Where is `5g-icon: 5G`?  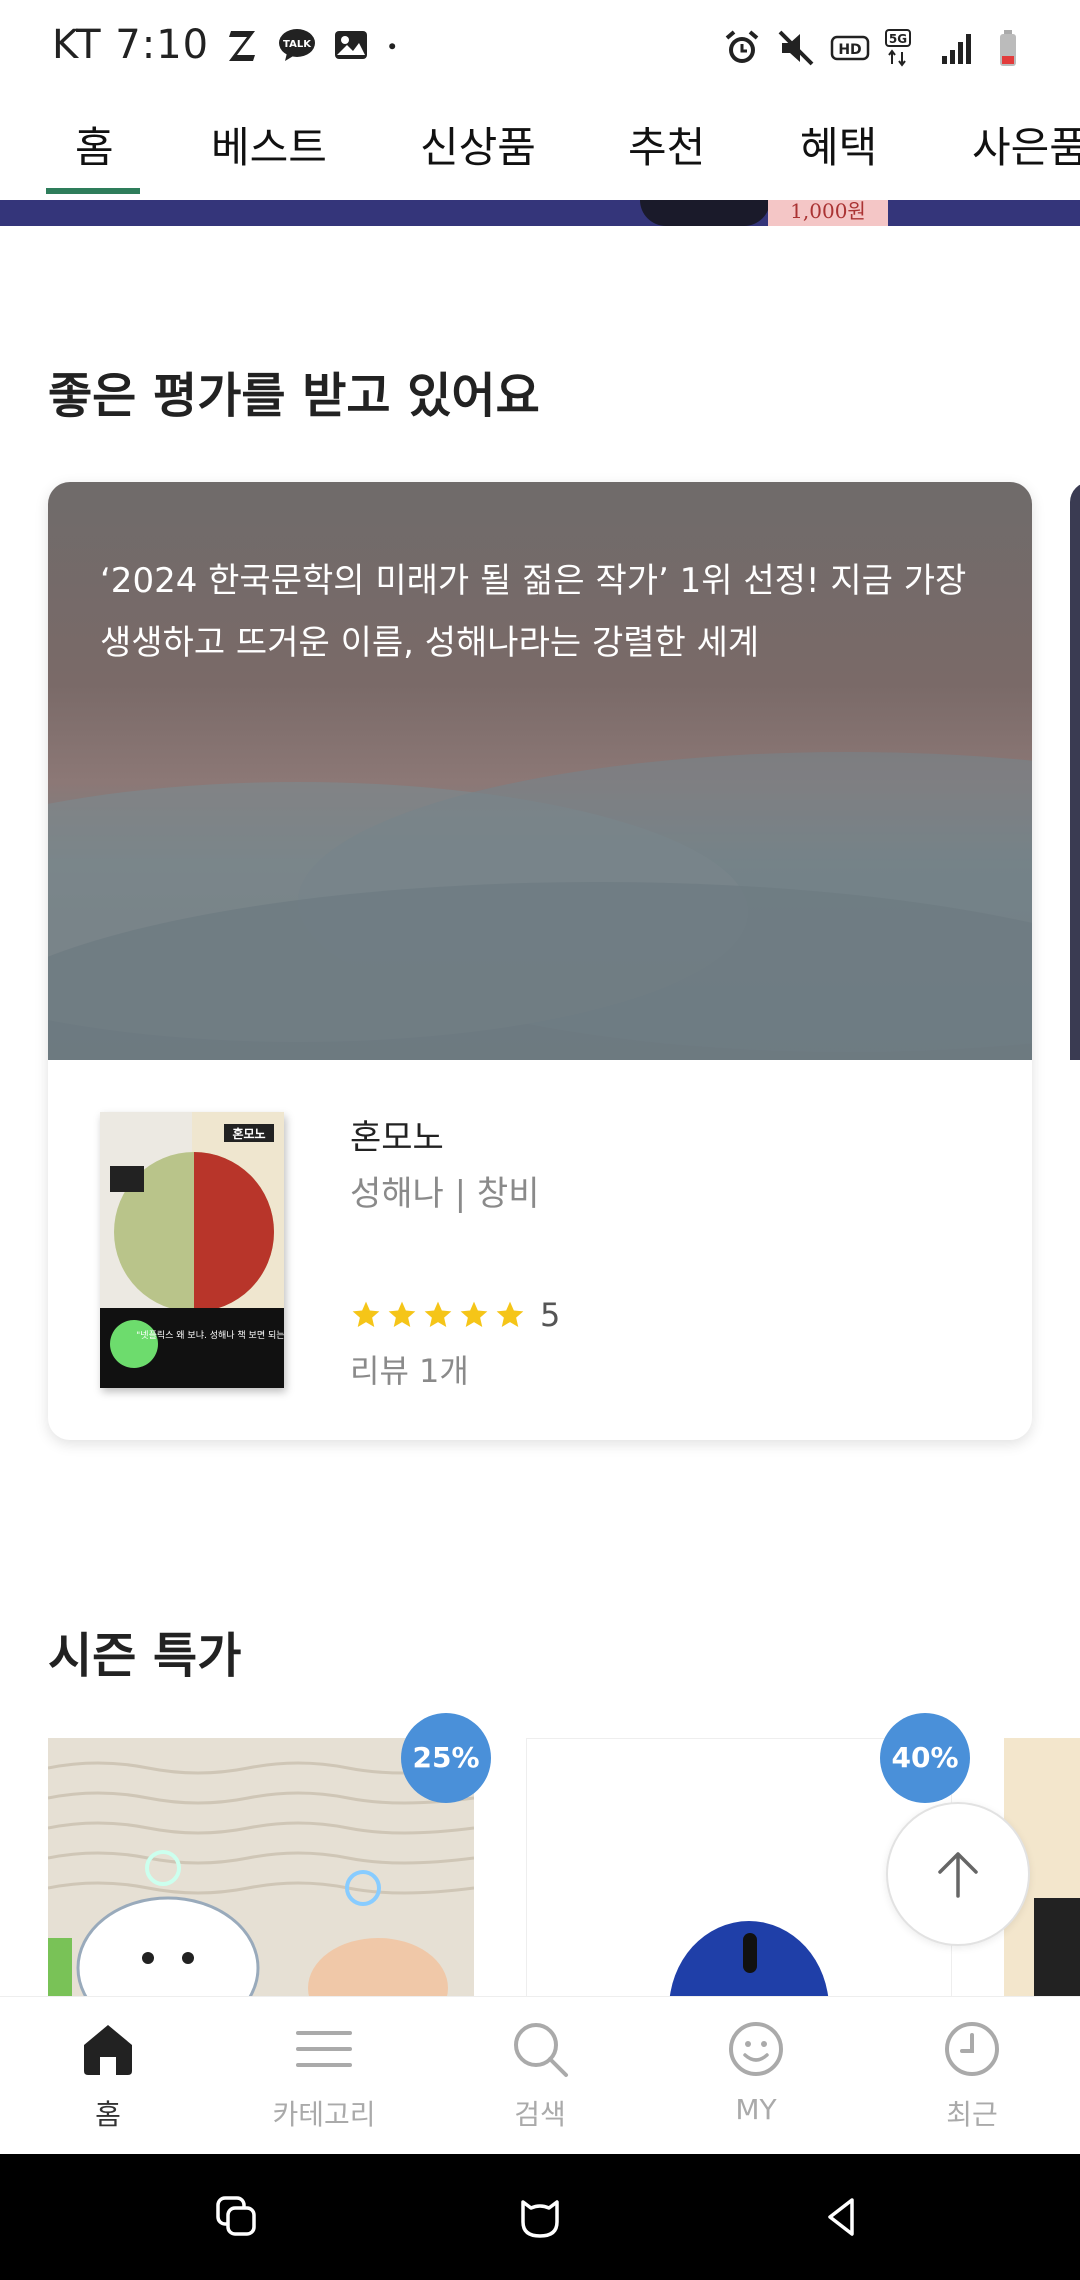
5g-icon: 5G is located at coordinates (898, 48).